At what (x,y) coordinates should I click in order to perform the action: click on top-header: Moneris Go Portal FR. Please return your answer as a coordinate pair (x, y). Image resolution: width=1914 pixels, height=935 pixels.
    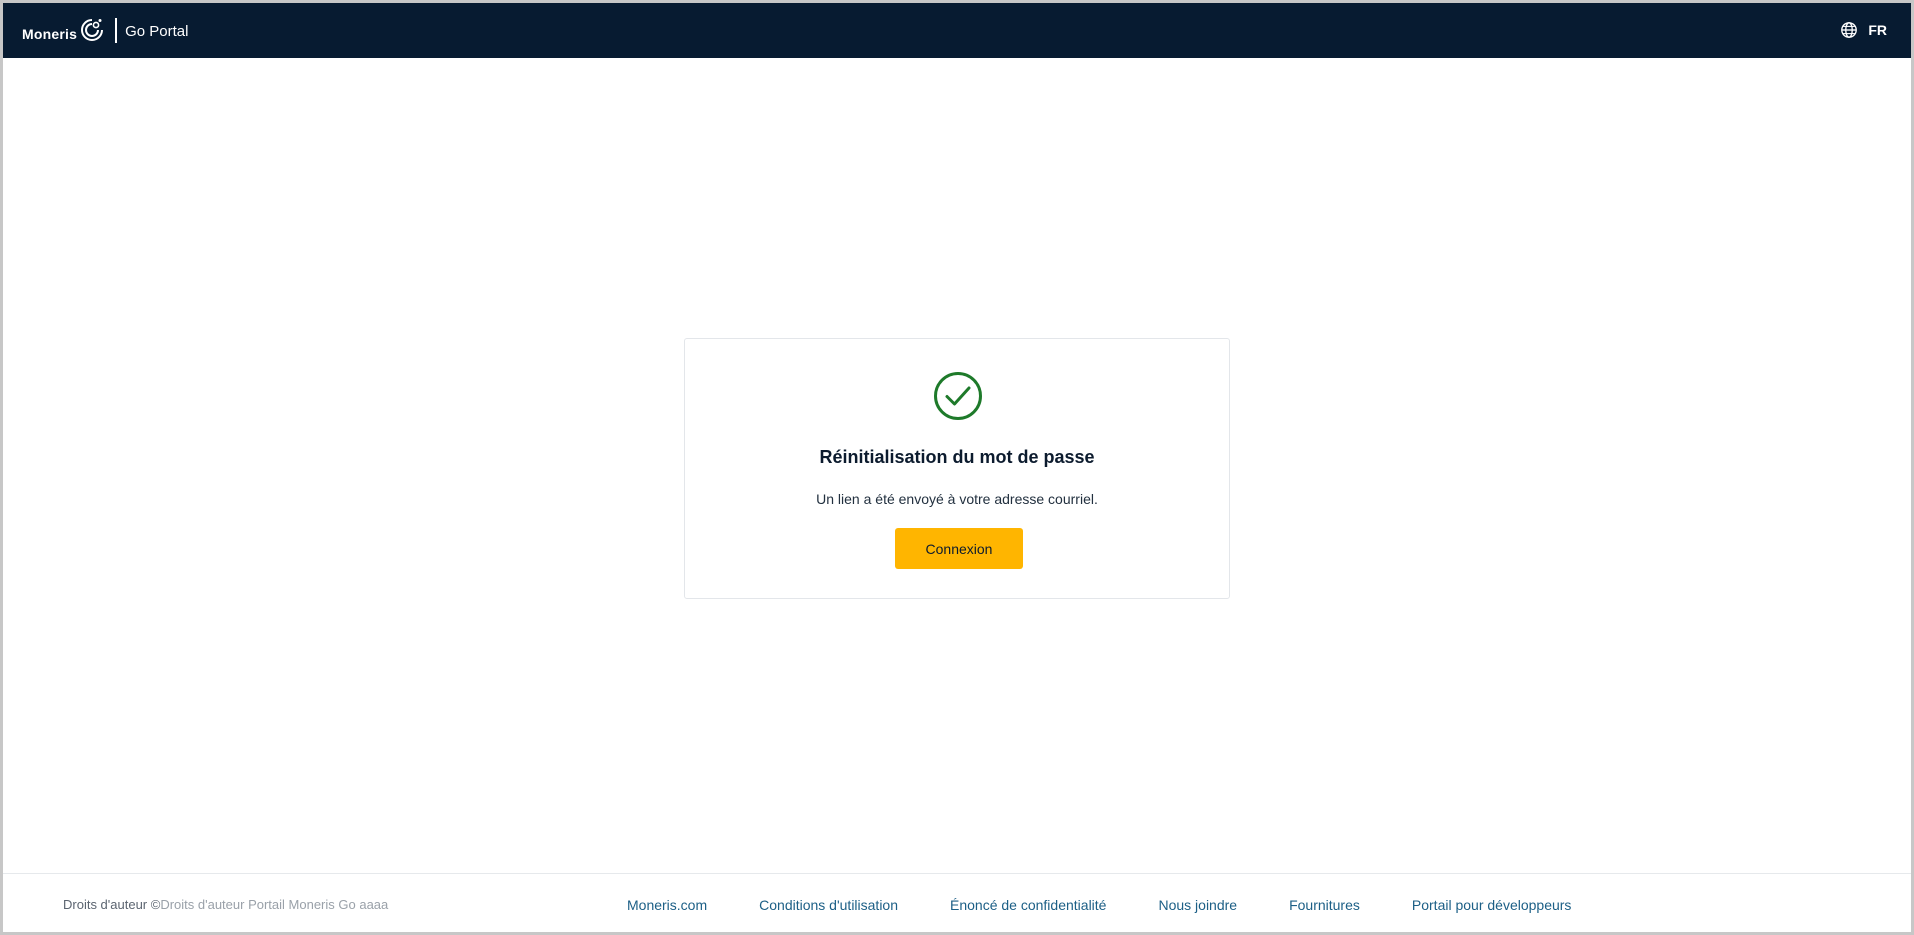
    Looking at the image, I should click on (957, 30).